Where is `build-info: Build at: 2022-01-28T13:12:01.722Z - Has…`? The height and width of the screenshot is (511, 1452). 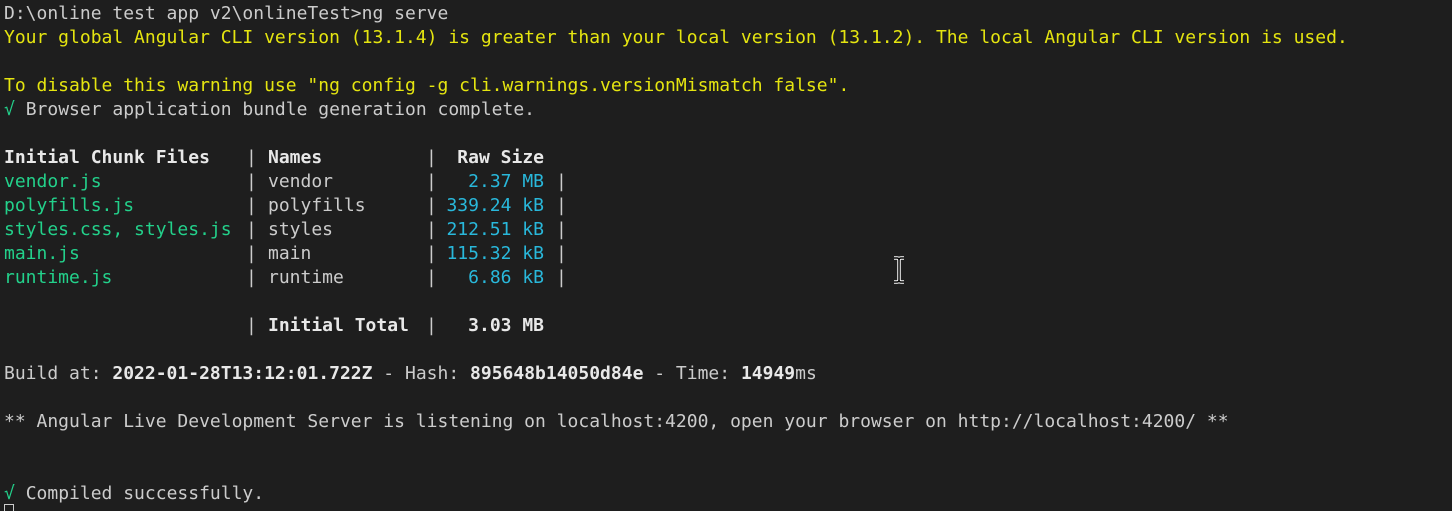
build-info: Build at: 2022-01-28T13:12:01.722Z - Has… is located at coordinates (410, 374).